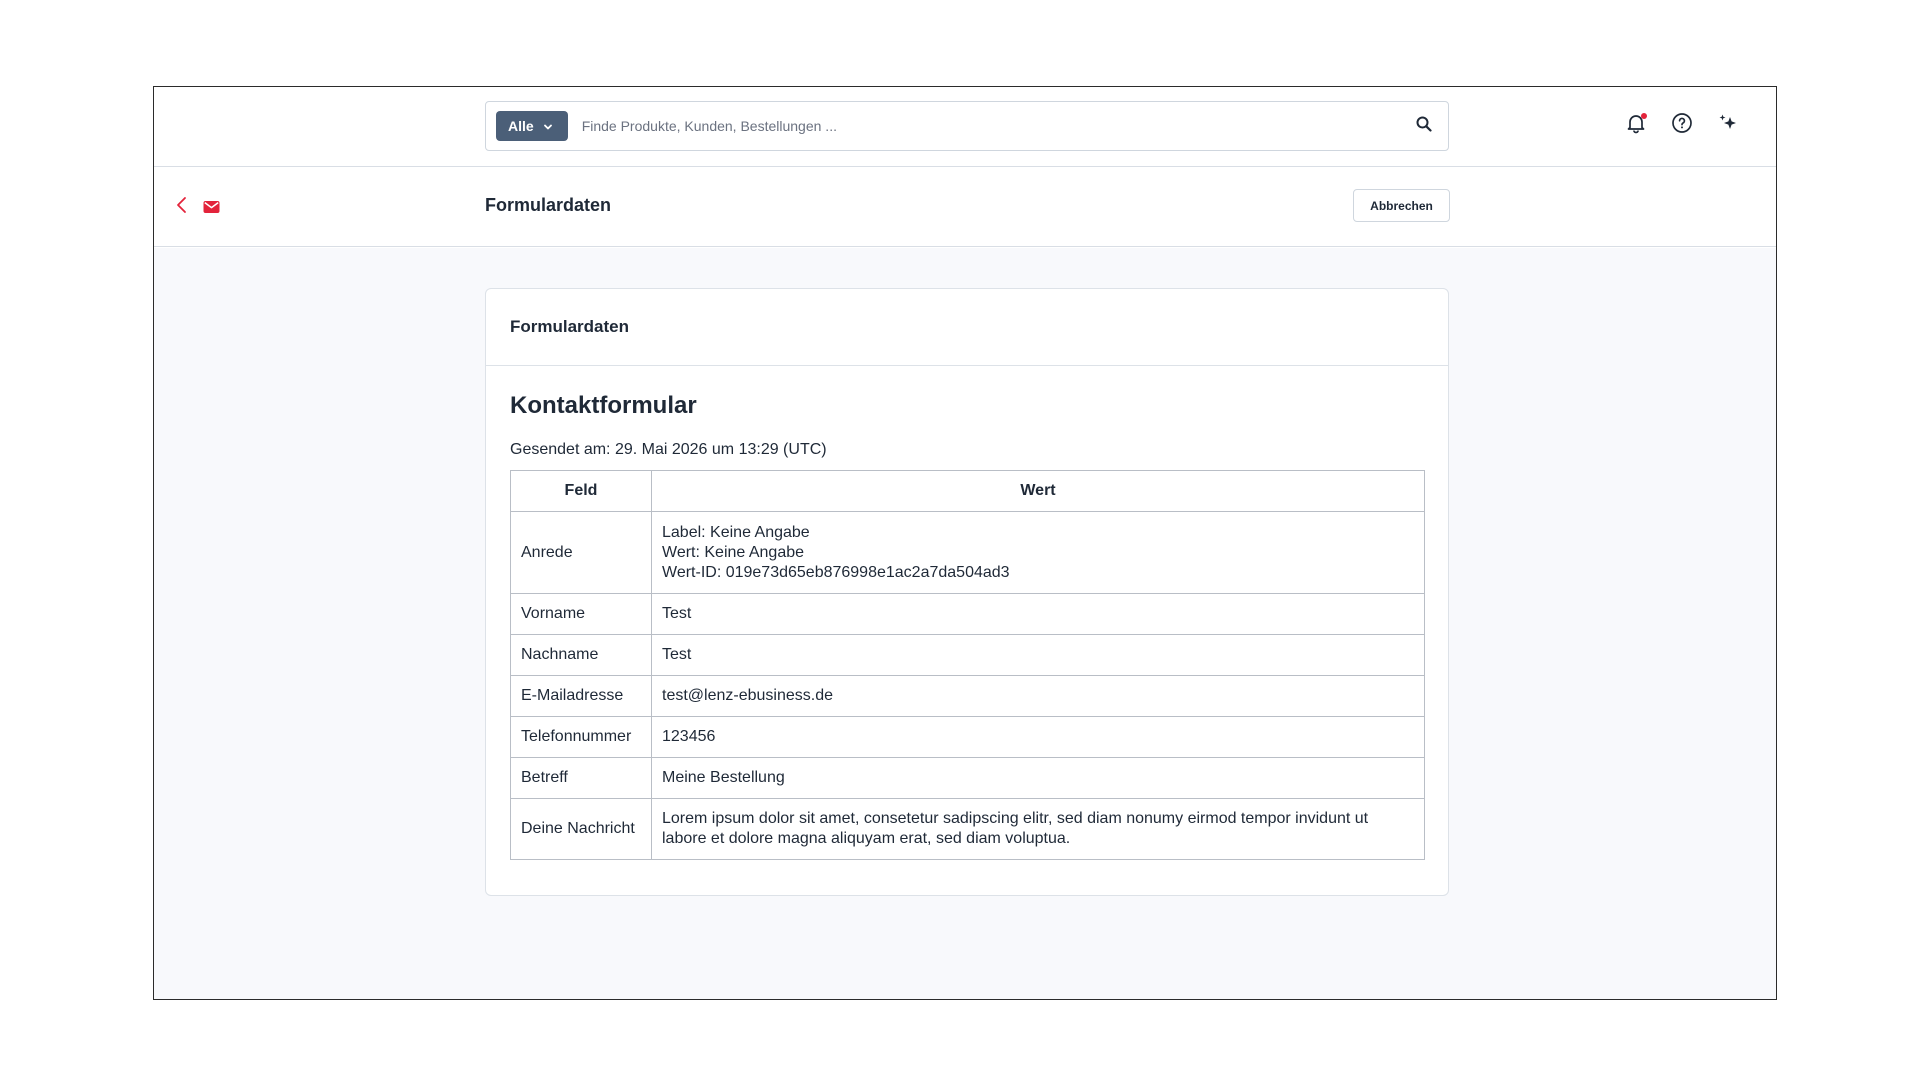 This screenshot has width=1920, height=1080. I want to click on form-heading: Kontaktformular, so click(603, 405).